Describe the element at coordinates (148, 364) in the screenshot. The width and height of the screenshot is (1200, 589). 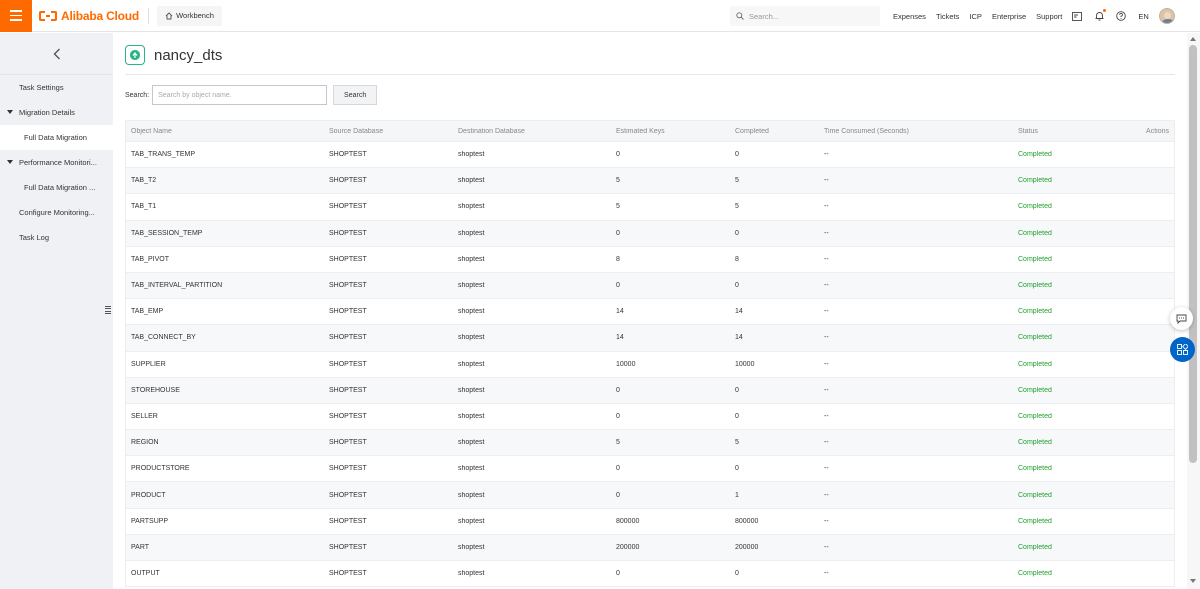
I see `cell-object-name: SUPPLIER` at that location.